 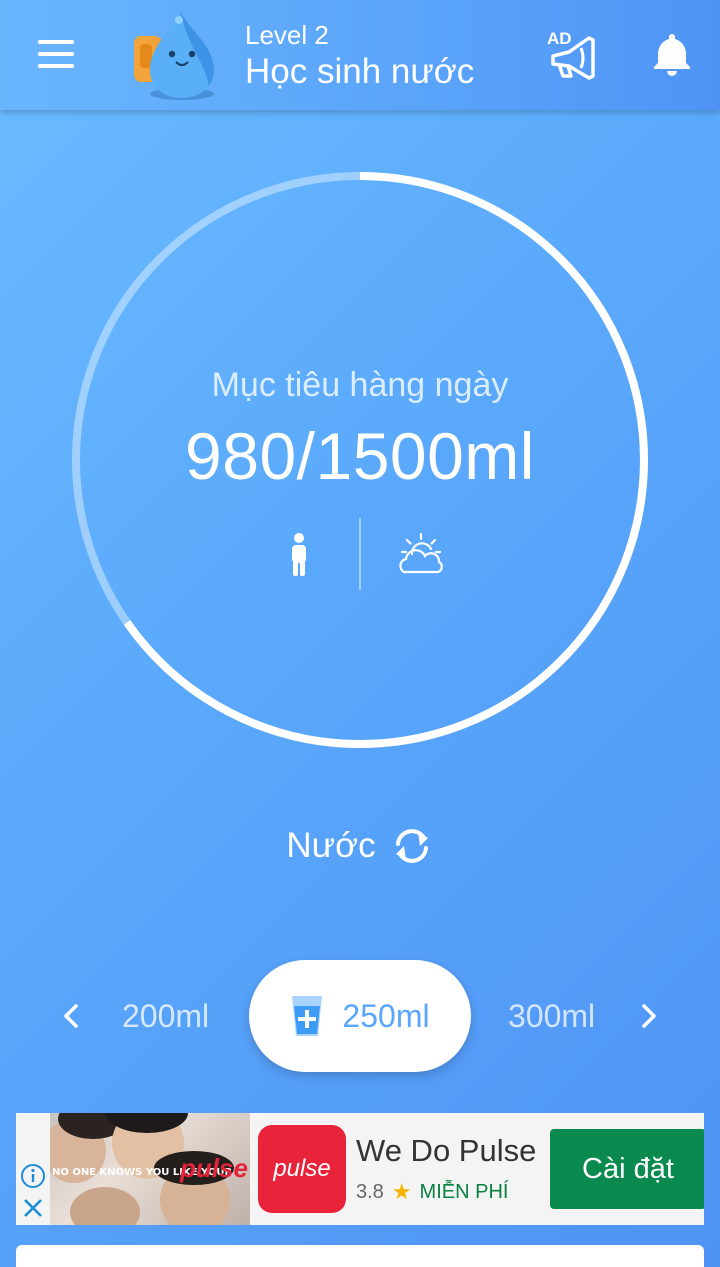 What do you see at coordinates (627, 1169) in the screenshot?
I see `install-button: Cài đặt` at bounding box center [627, 1169].